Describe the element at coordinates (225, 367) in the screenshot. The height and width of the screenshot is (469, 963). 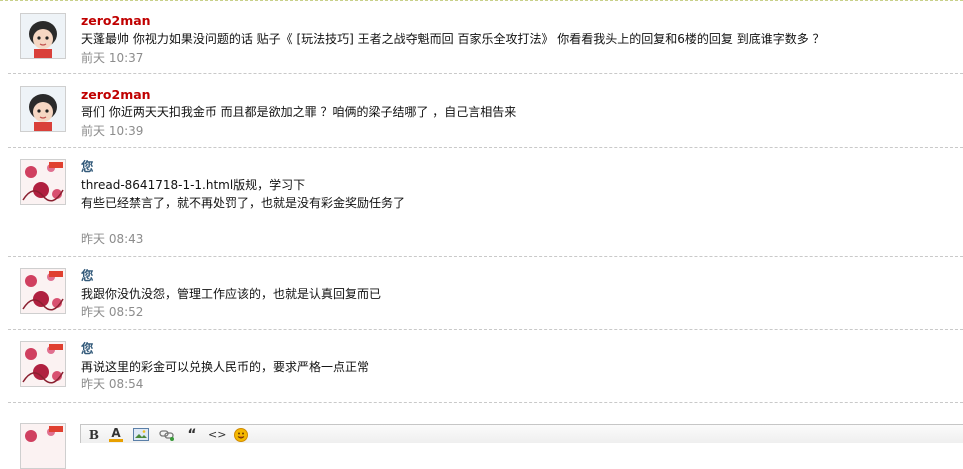
I see `message-text: 再说这里的彩金可以兑换人民币的，要求严格一点正常` at that location.